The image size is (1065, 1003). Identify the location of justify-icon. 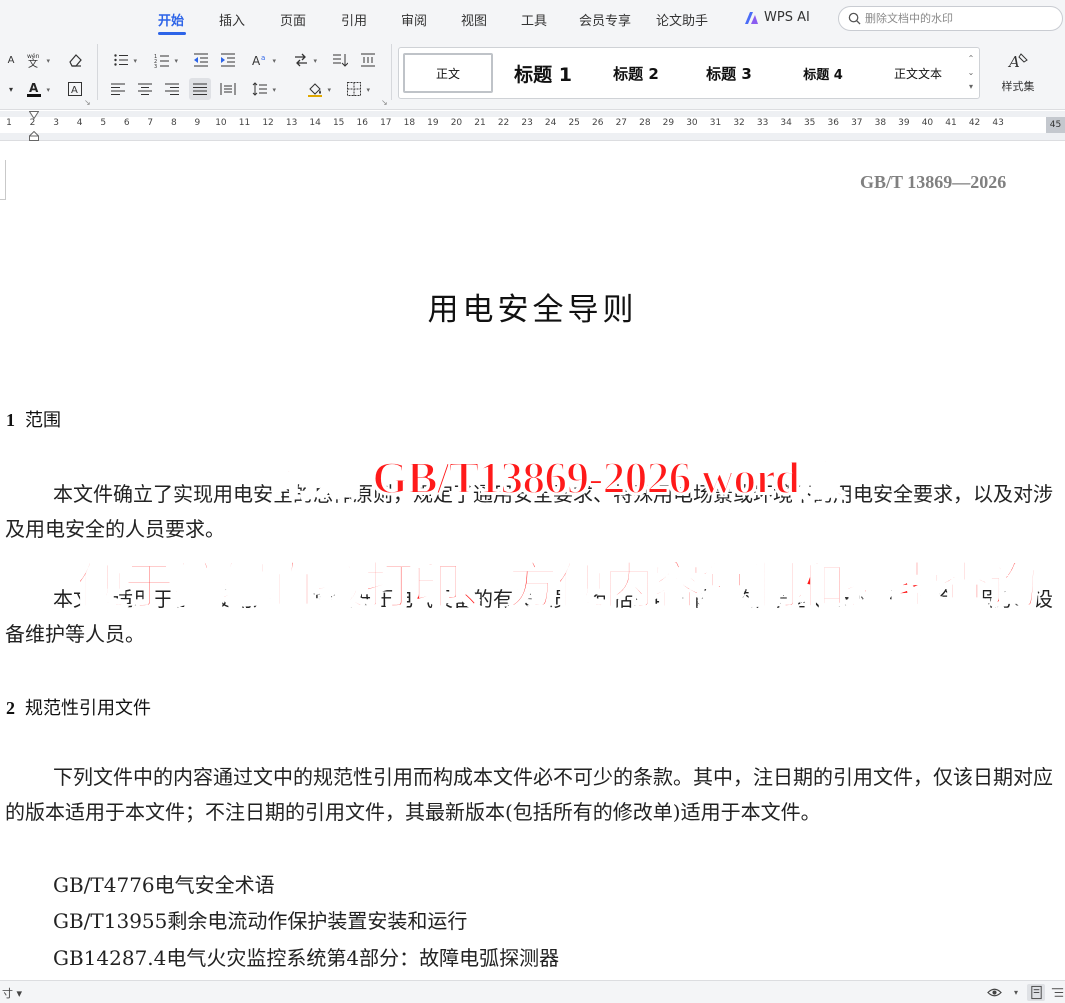
(200, 89).